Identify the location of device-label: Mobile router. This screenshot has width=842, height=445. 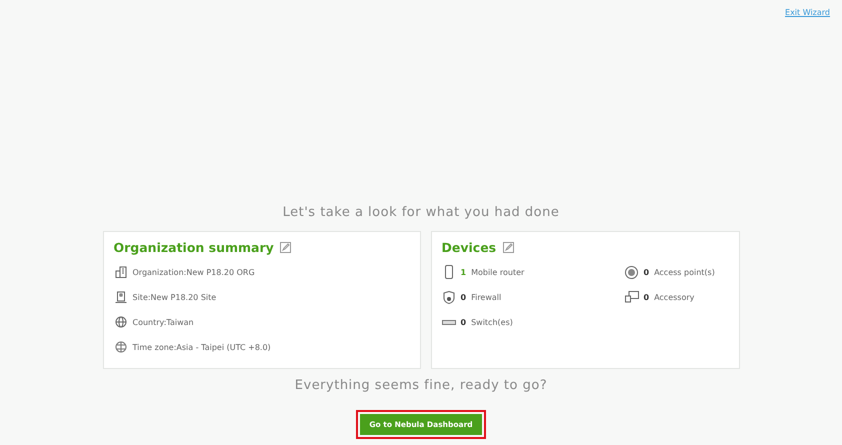
(497, 272).